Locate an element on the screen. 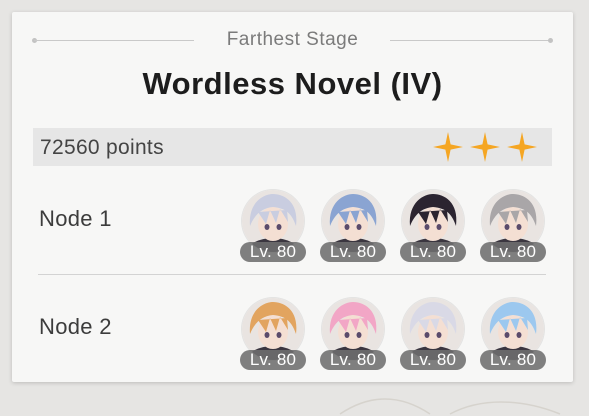  node-label: Node 2 is located at coordinates (75, 326).